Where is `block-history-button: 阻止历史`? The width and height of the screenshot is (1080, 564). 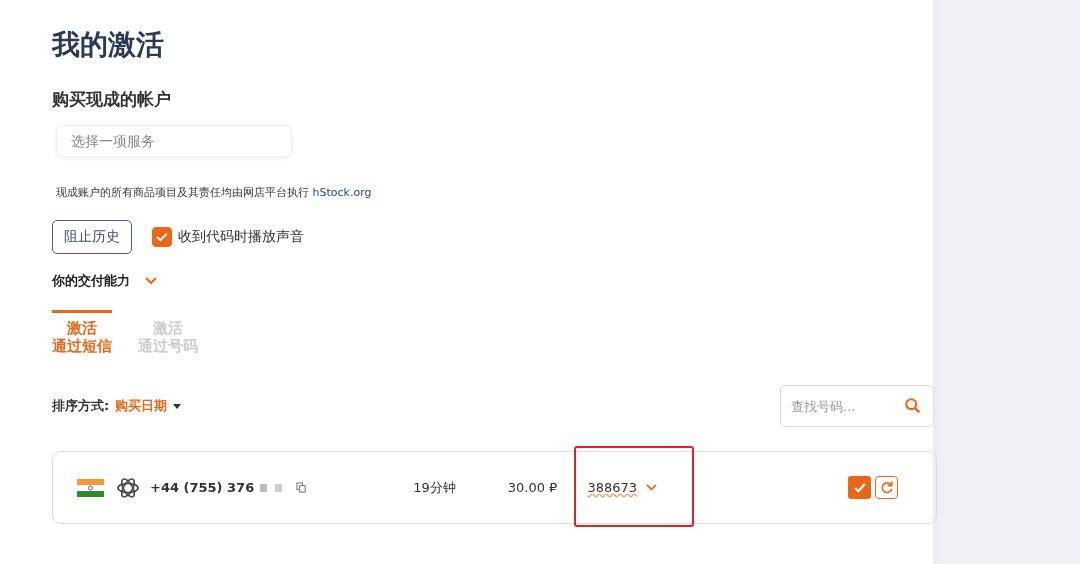 block-history-button: 阻止历史 is located at coordinates (92, 237).